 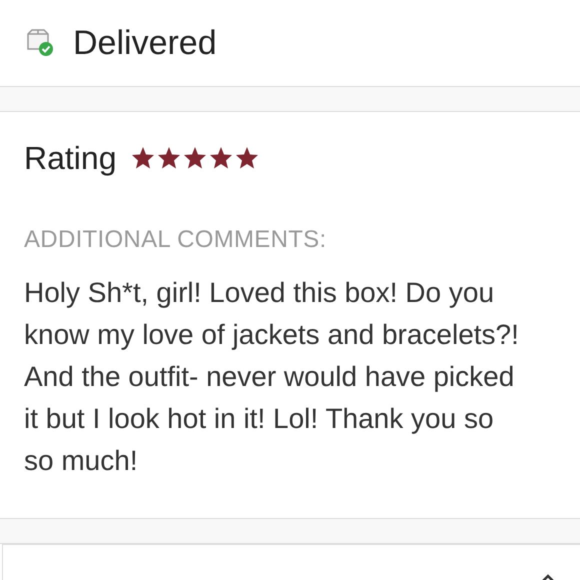 I want to click on delivered-box-icon, so click(x=40, y=43).